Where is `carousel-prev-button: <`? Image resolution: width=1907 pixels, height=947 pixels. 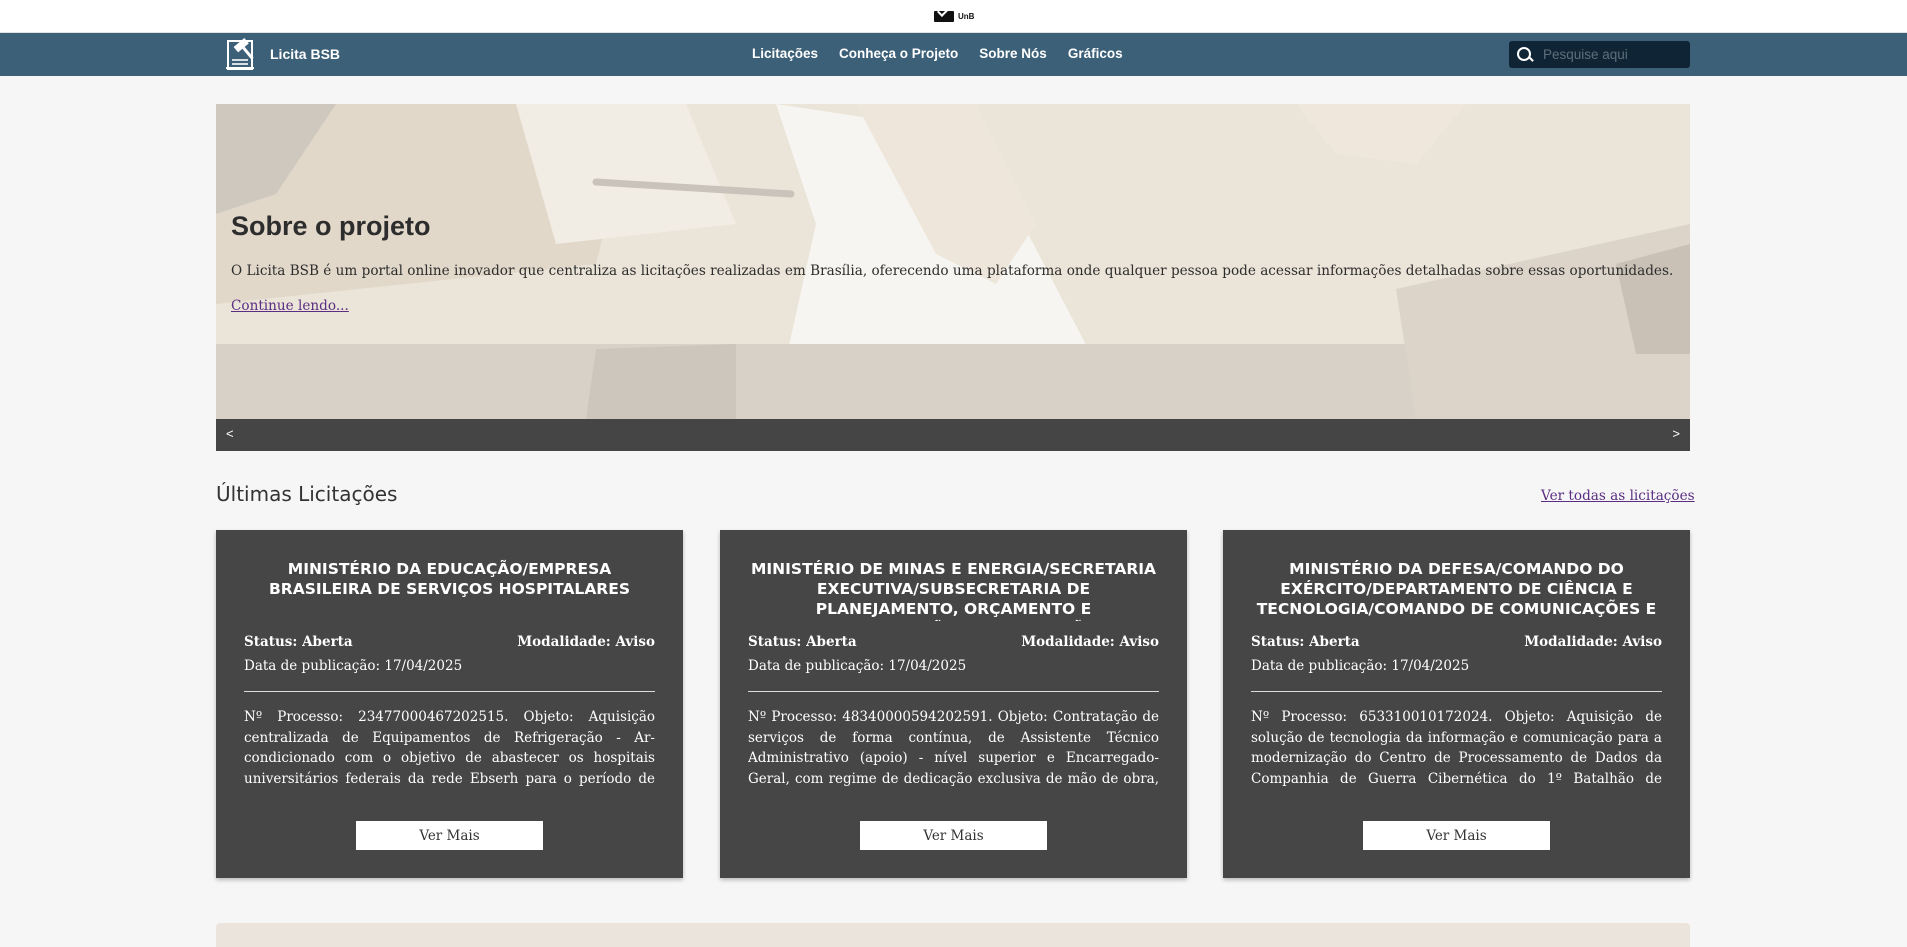 carousel-prev-button: < is located at coordinates (230, 433).